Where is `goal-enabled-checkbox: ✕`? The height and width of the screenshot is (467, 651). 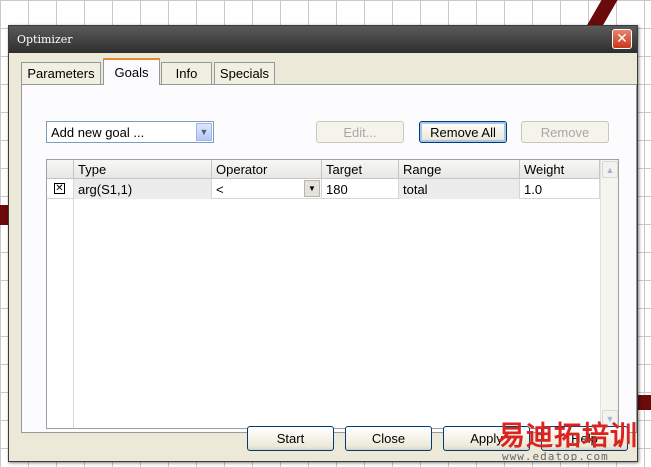
goal-enabled-checkbox: ✕ is located at coordinates (59, 188).